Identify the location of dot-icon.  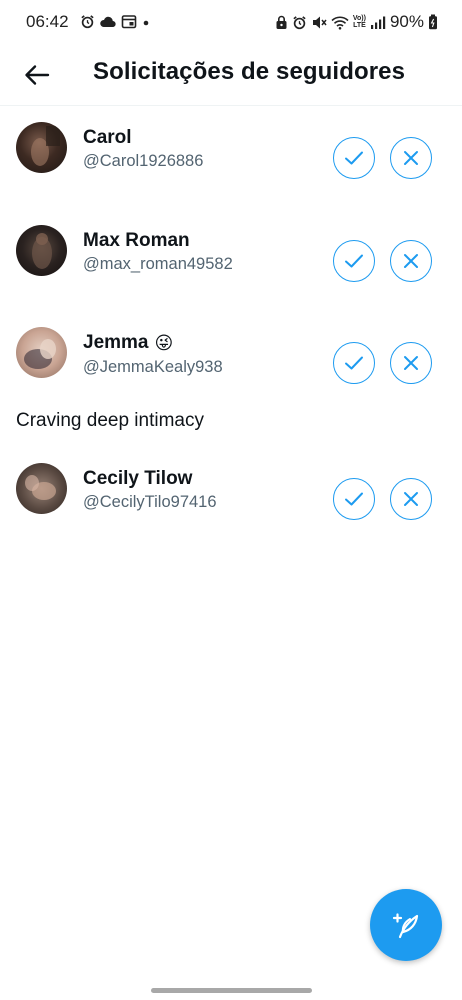
(146, 22).